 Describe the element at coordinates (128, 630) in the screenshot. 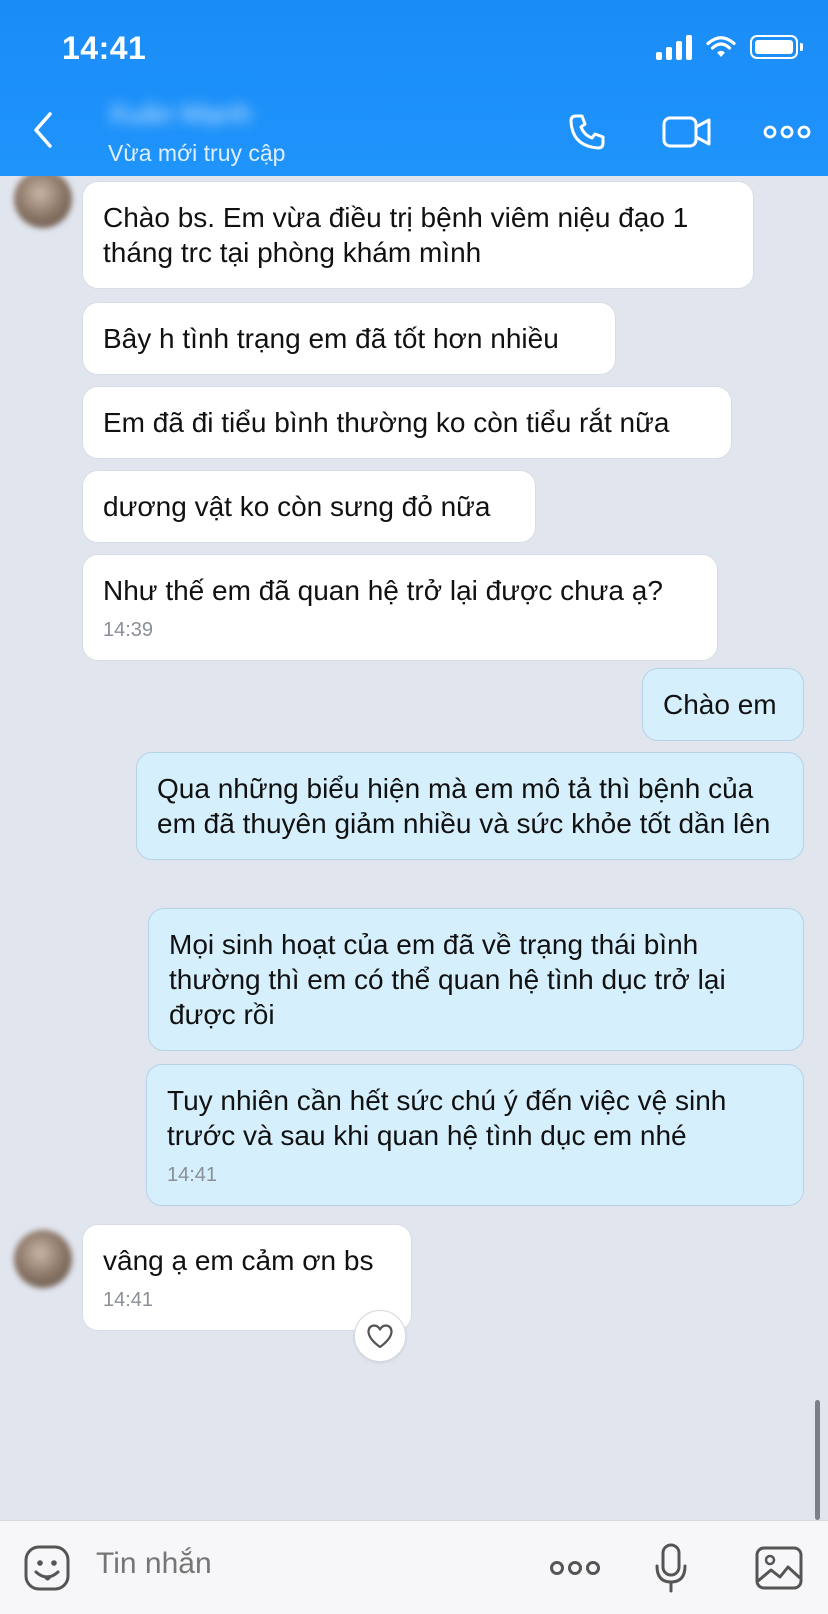

I see `message-timestamp: 14:39` at that location.